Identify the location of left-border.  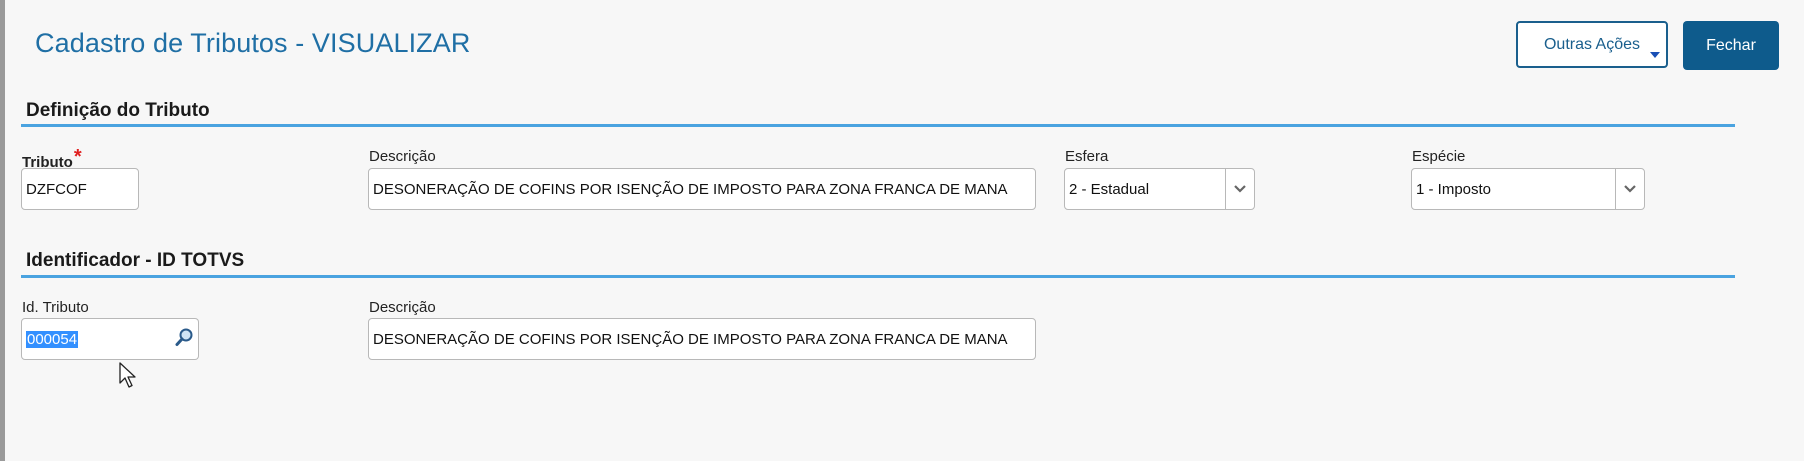
(2, 230).